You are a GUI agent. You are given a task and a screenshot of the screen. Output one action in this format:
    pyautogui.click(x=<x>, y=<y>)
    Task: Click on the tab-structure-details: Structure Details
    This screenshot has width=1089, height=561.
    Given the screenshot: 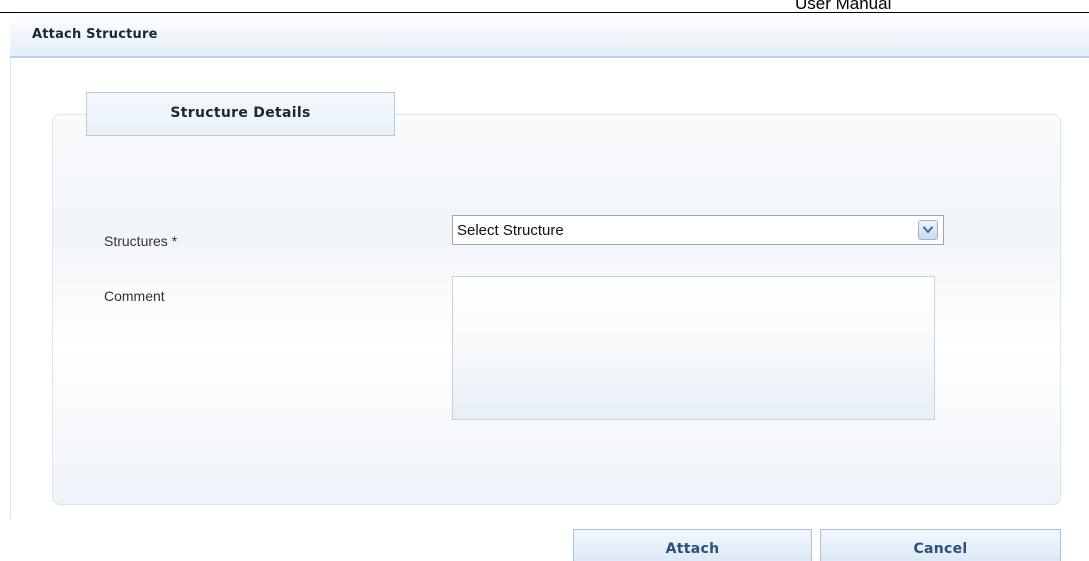 What is the action you would take?
    pyautogui.click(x=240, y=114)
    